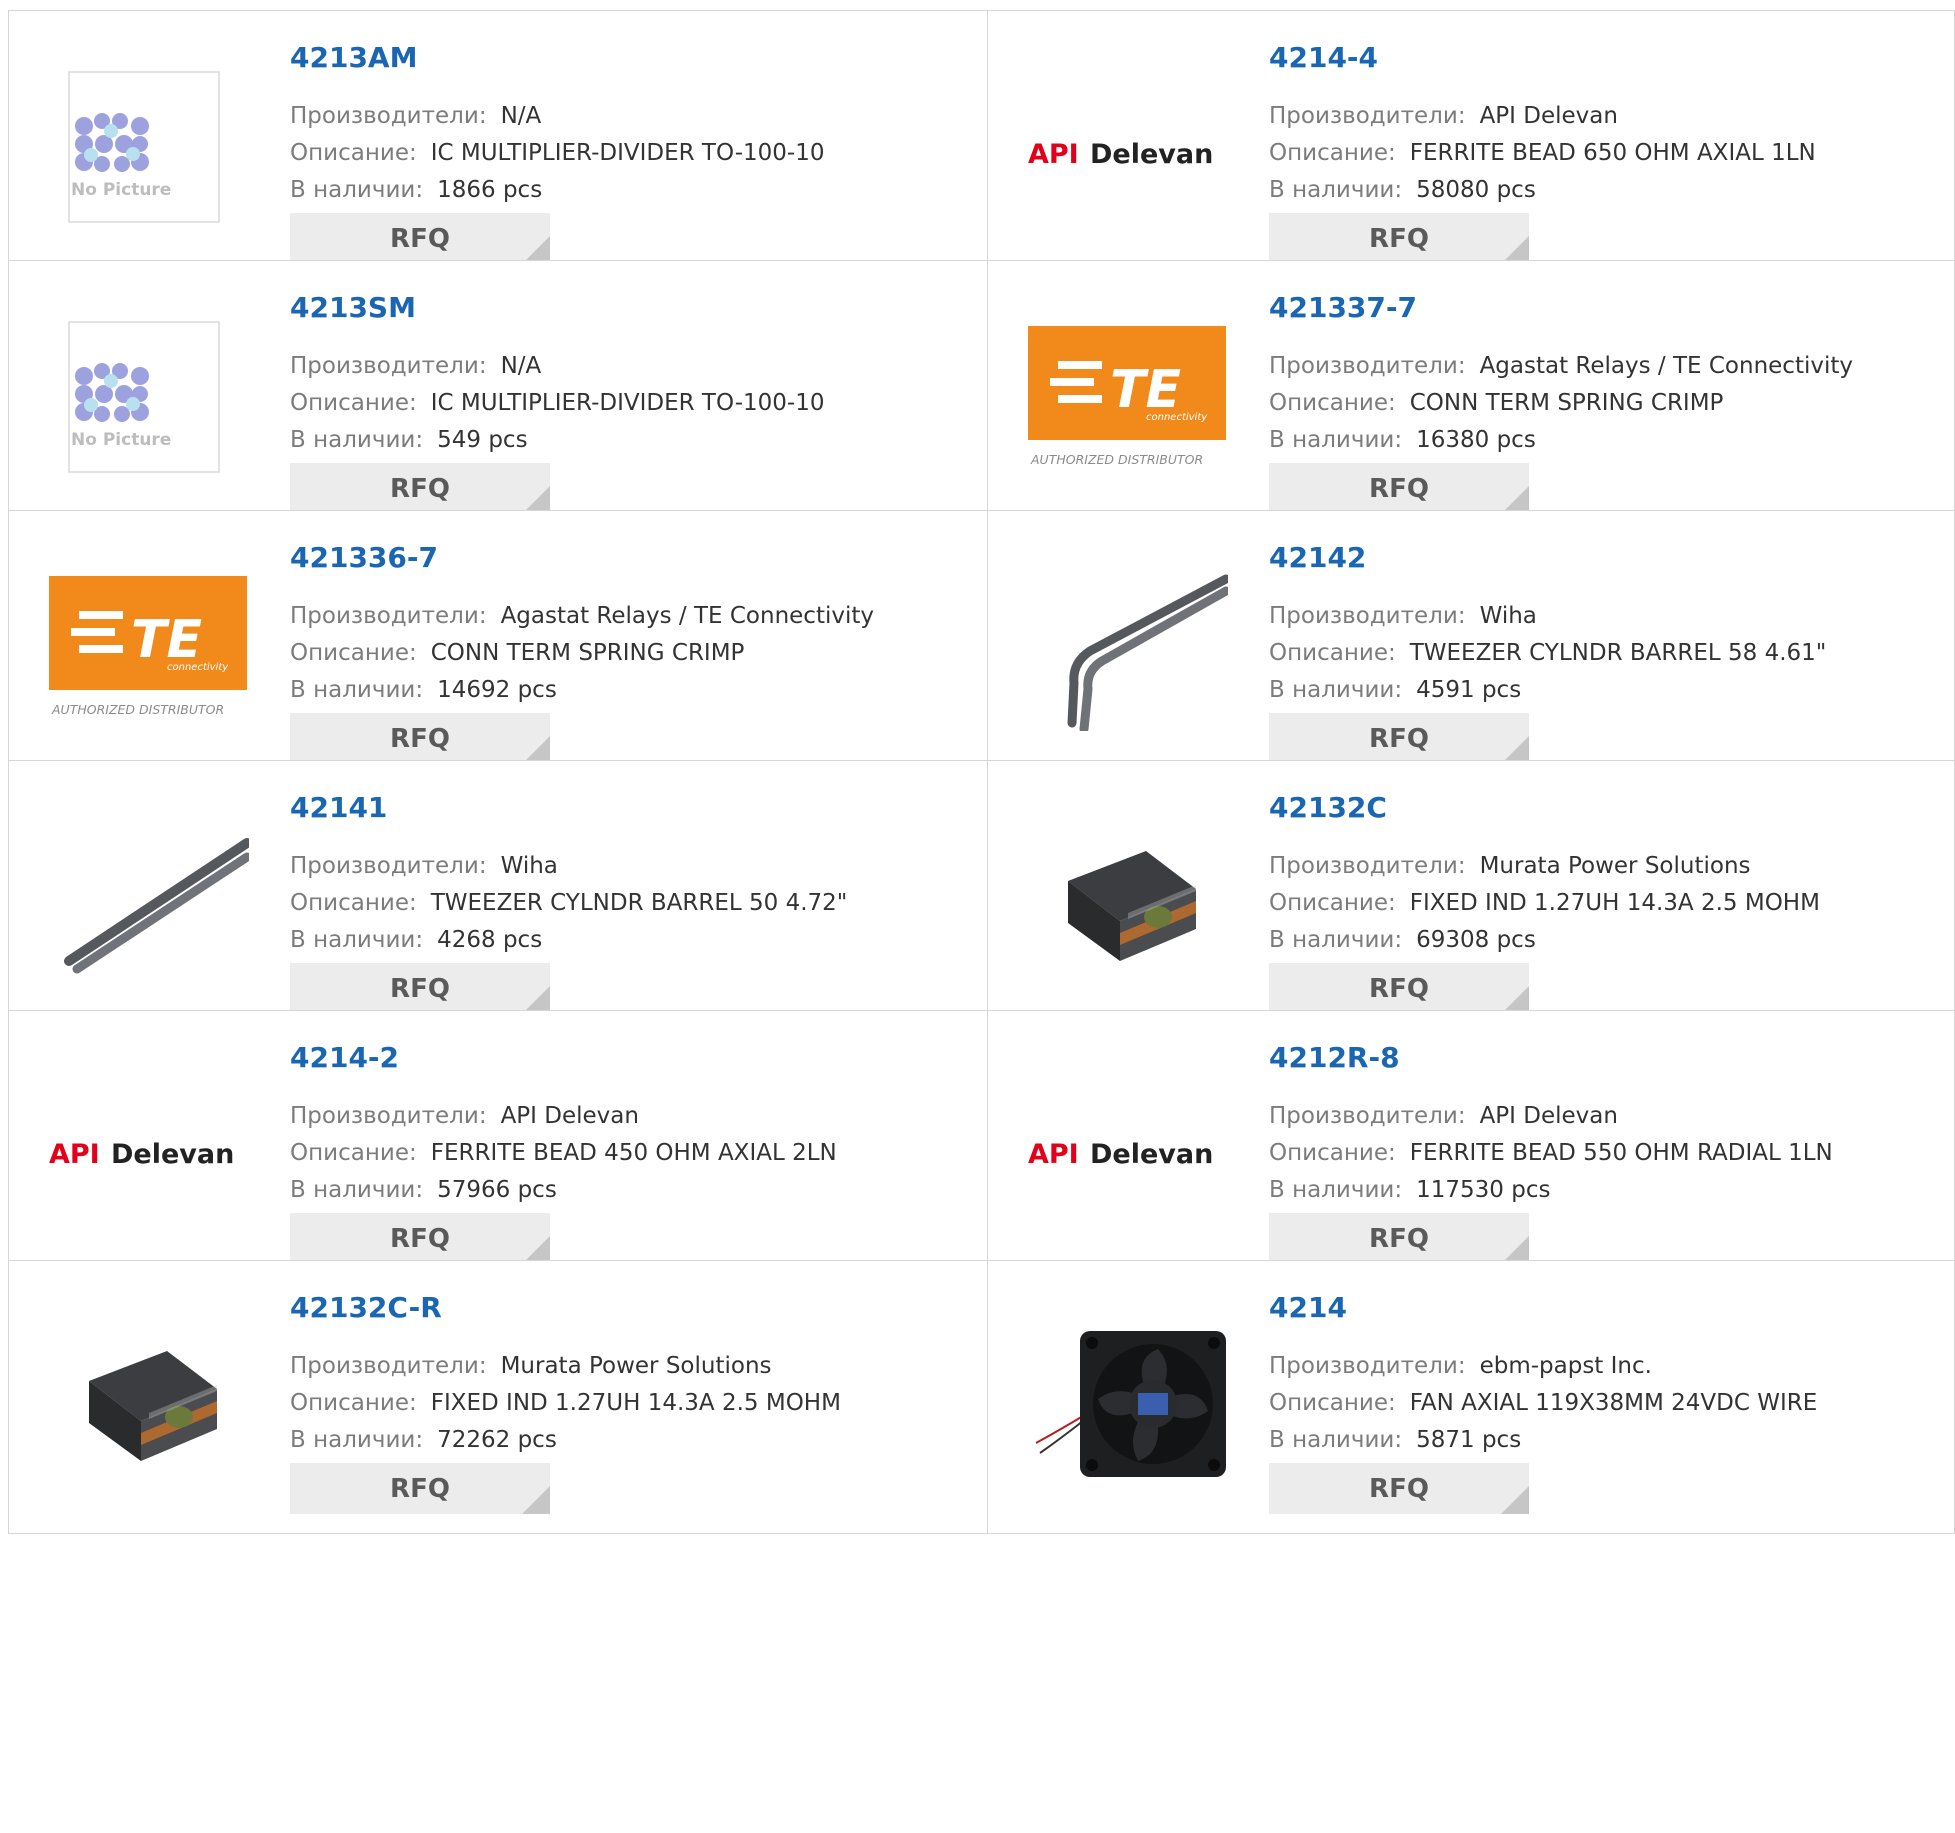  I want to click on description-line: Описание: FERRITE BEAD 450 OHM AXIAL 2LN, so click(563, 1153).